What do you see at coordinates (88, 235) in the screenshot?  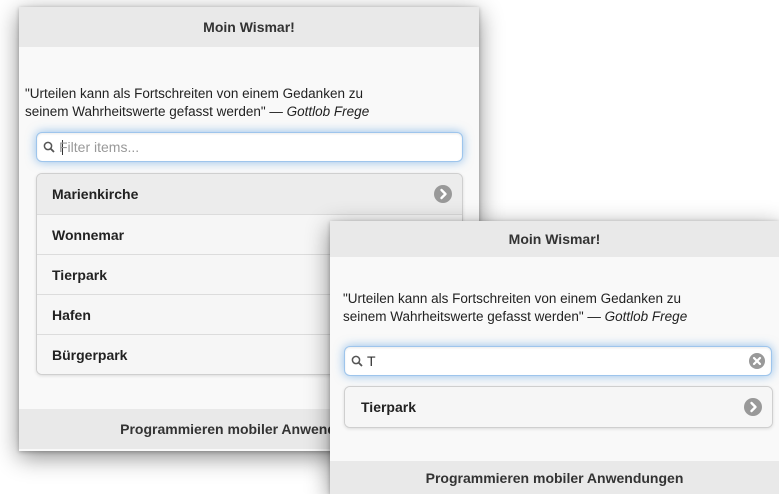 I see `list-item-label: Wonnemar` at bounding box center [88, 235].